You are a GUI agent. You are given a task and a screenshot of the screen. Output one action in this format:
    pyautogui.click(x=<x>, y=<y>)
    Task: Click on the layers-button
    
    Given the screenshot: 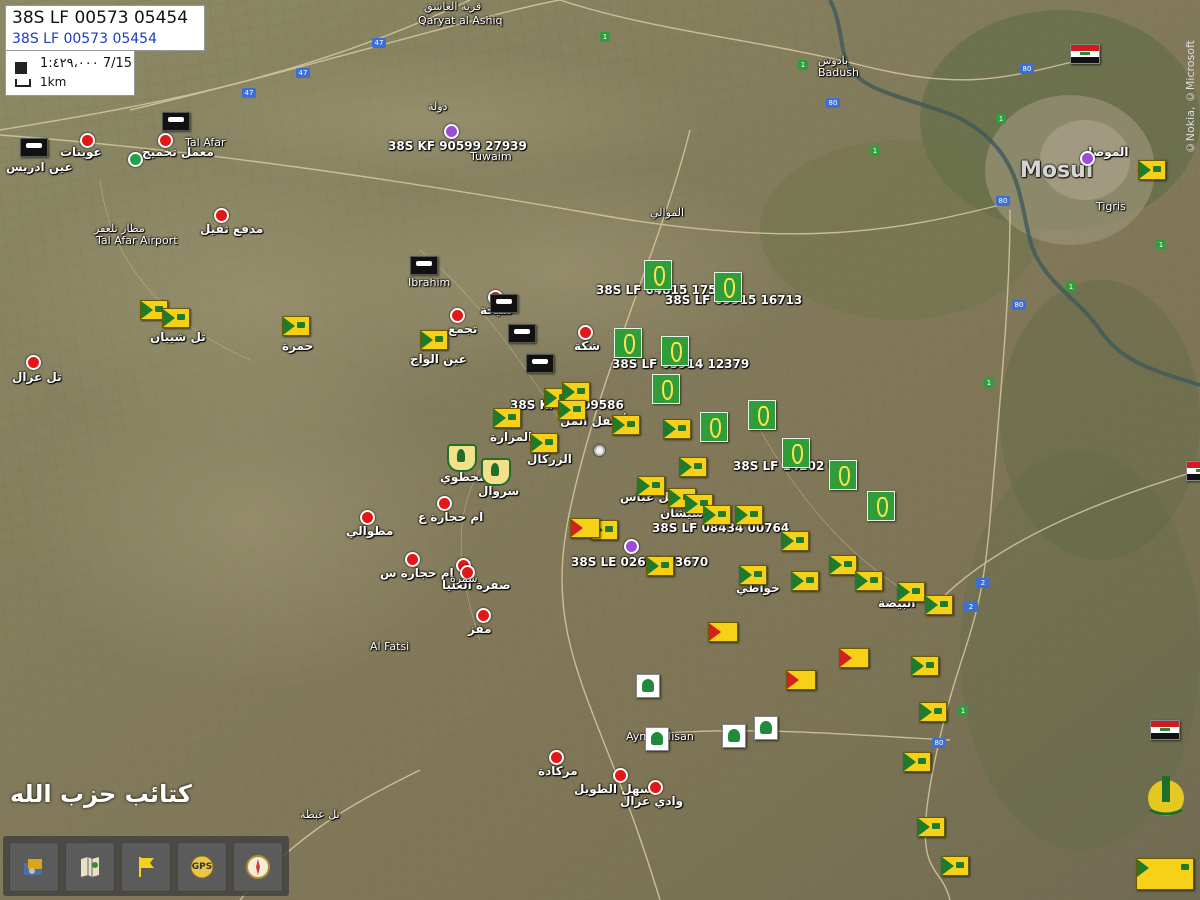 What is the action you would take?
    pyautogui.click(x=34, y=867)
    